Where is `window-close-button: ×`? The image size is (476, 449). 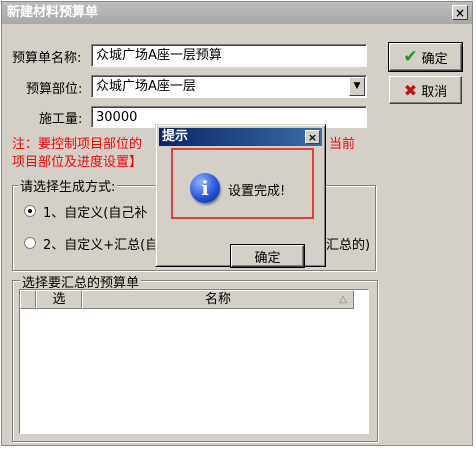 window-close-button: × is located at coordinates (460, 12).